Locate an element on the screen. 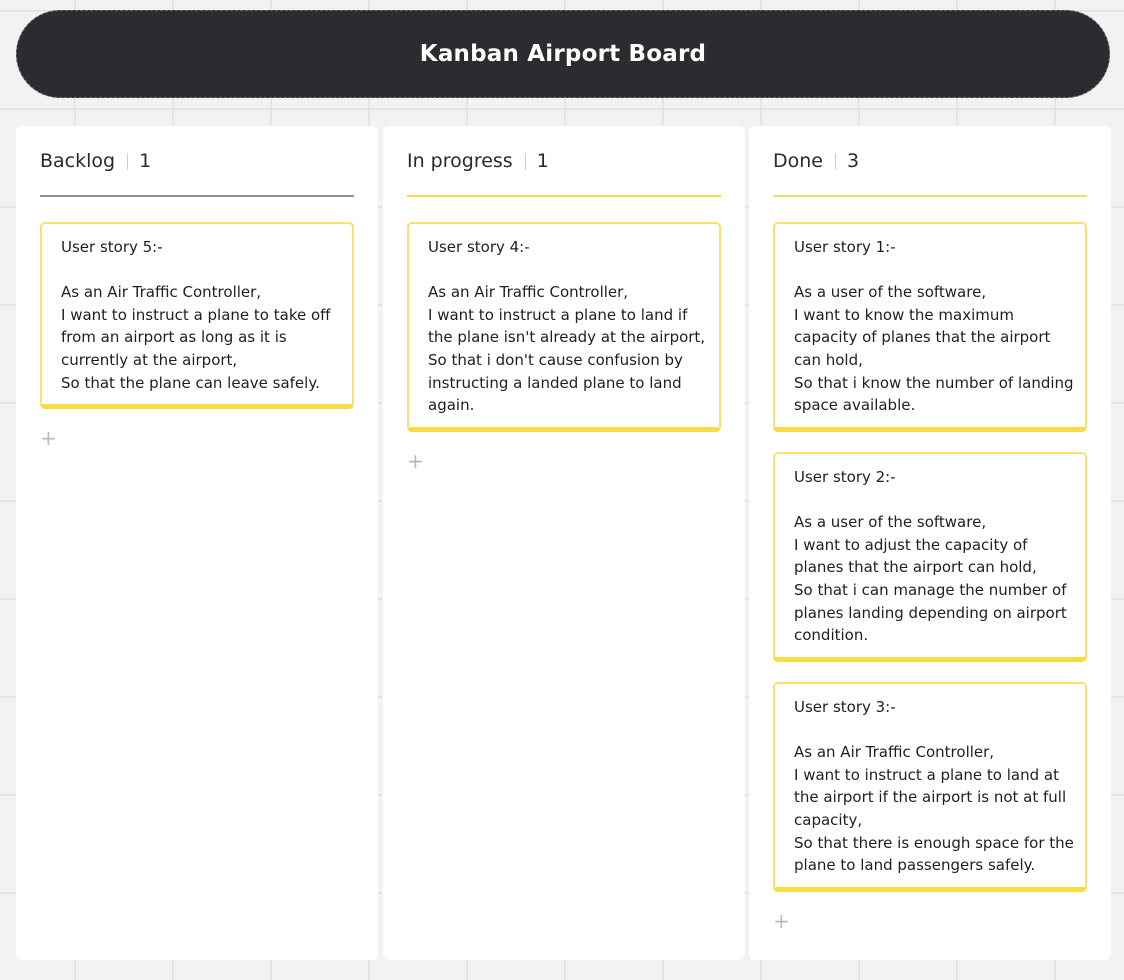  column-title: Backlog is located at coordinates (78, 161).